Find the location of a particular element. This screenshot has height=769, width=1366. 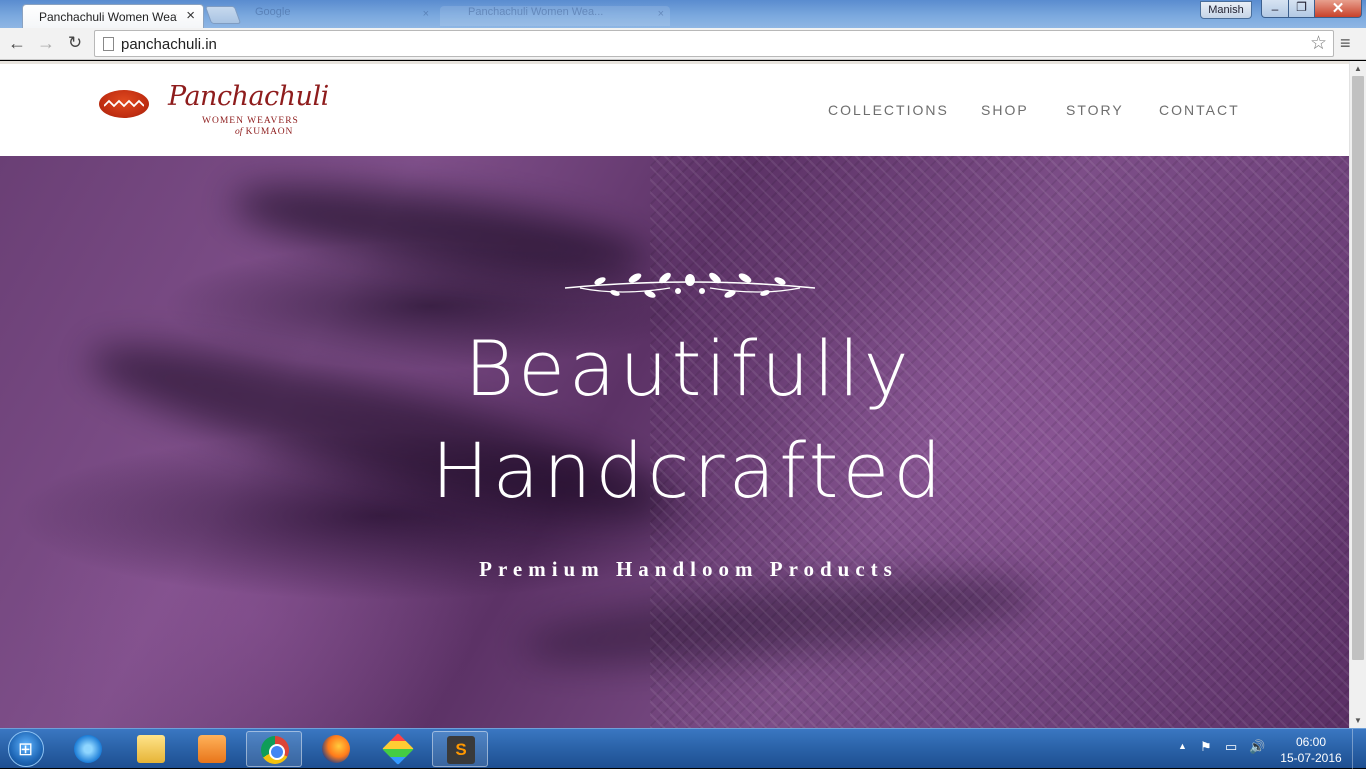

scroll-thumb is located at coordinates (1358, 368).